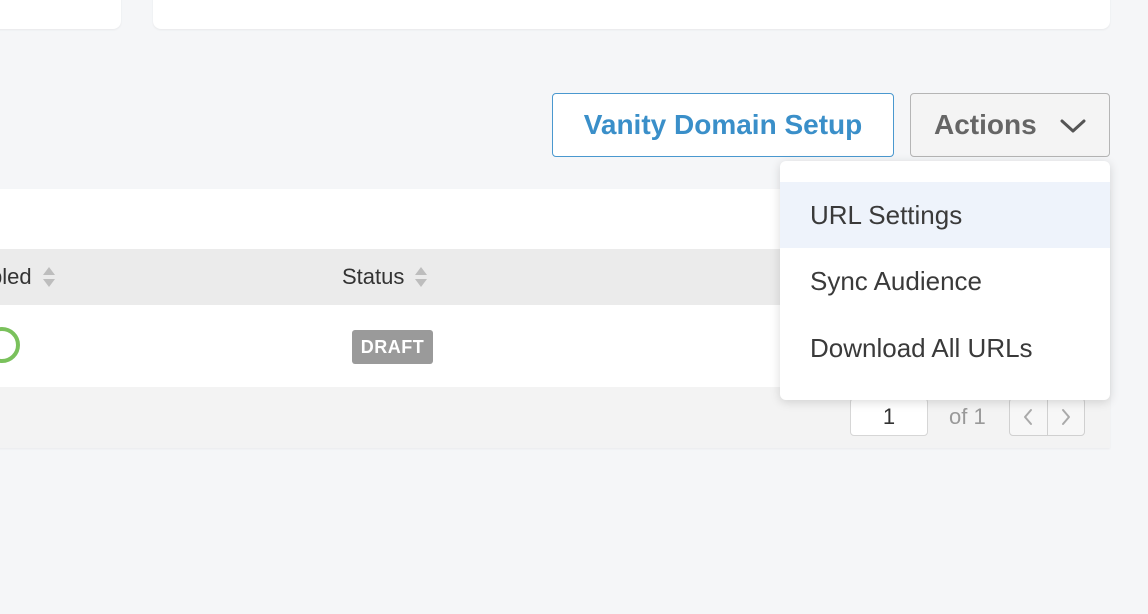  What do you see at coordinates (10, 345) in the screenshot?
I see `enabled-toggle` at bounding box center [10, 345].